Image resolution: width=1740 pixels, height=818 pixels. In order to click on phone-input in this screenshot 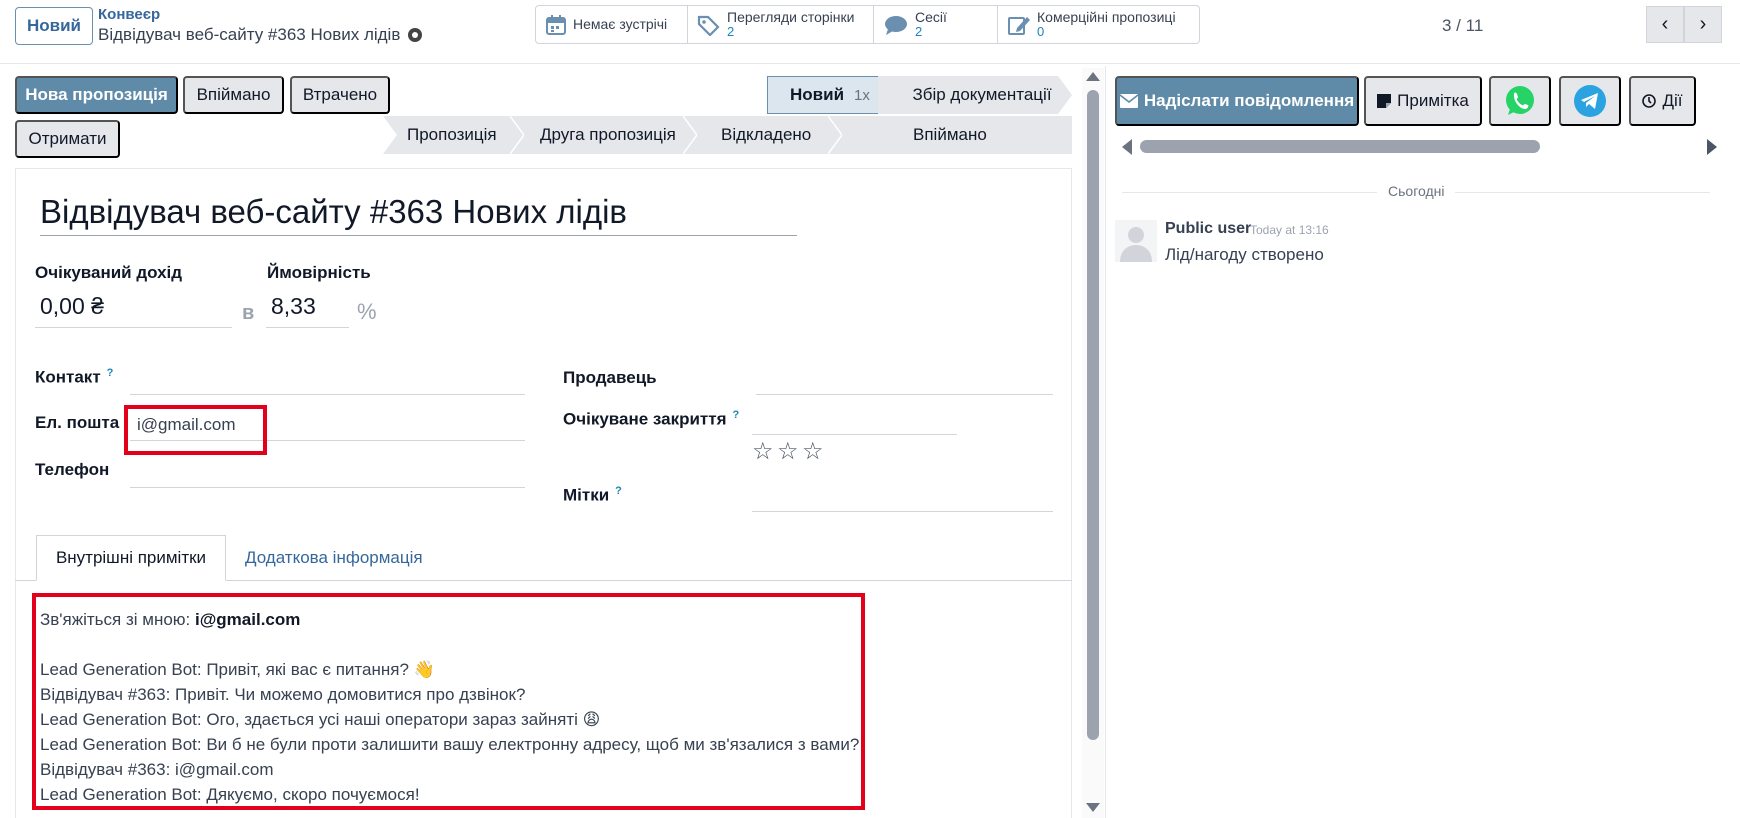, I will do `click(327, 473)`.